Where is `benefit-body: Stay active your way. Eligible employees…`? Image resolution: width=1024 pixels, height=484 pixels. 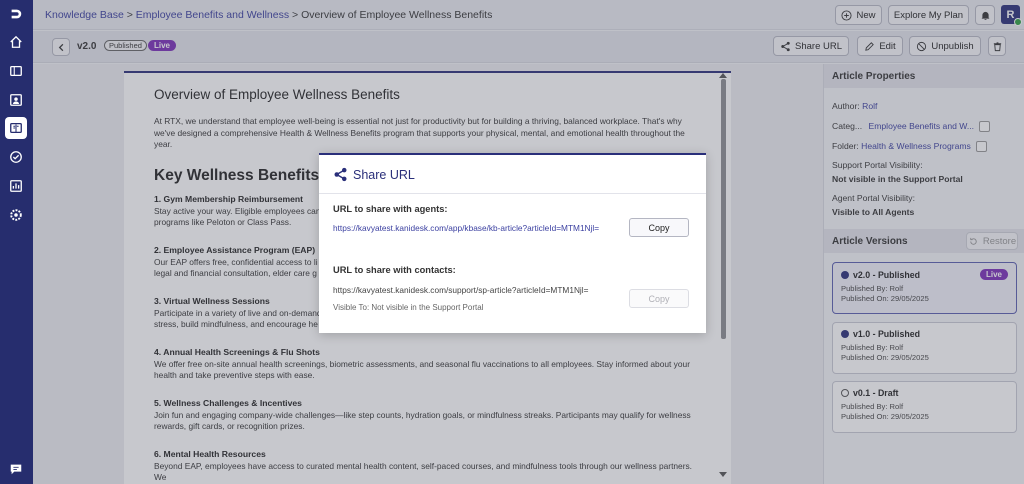
benefit-body: Stay active your way. Eligible employees… is located at coordinates (237, 216).